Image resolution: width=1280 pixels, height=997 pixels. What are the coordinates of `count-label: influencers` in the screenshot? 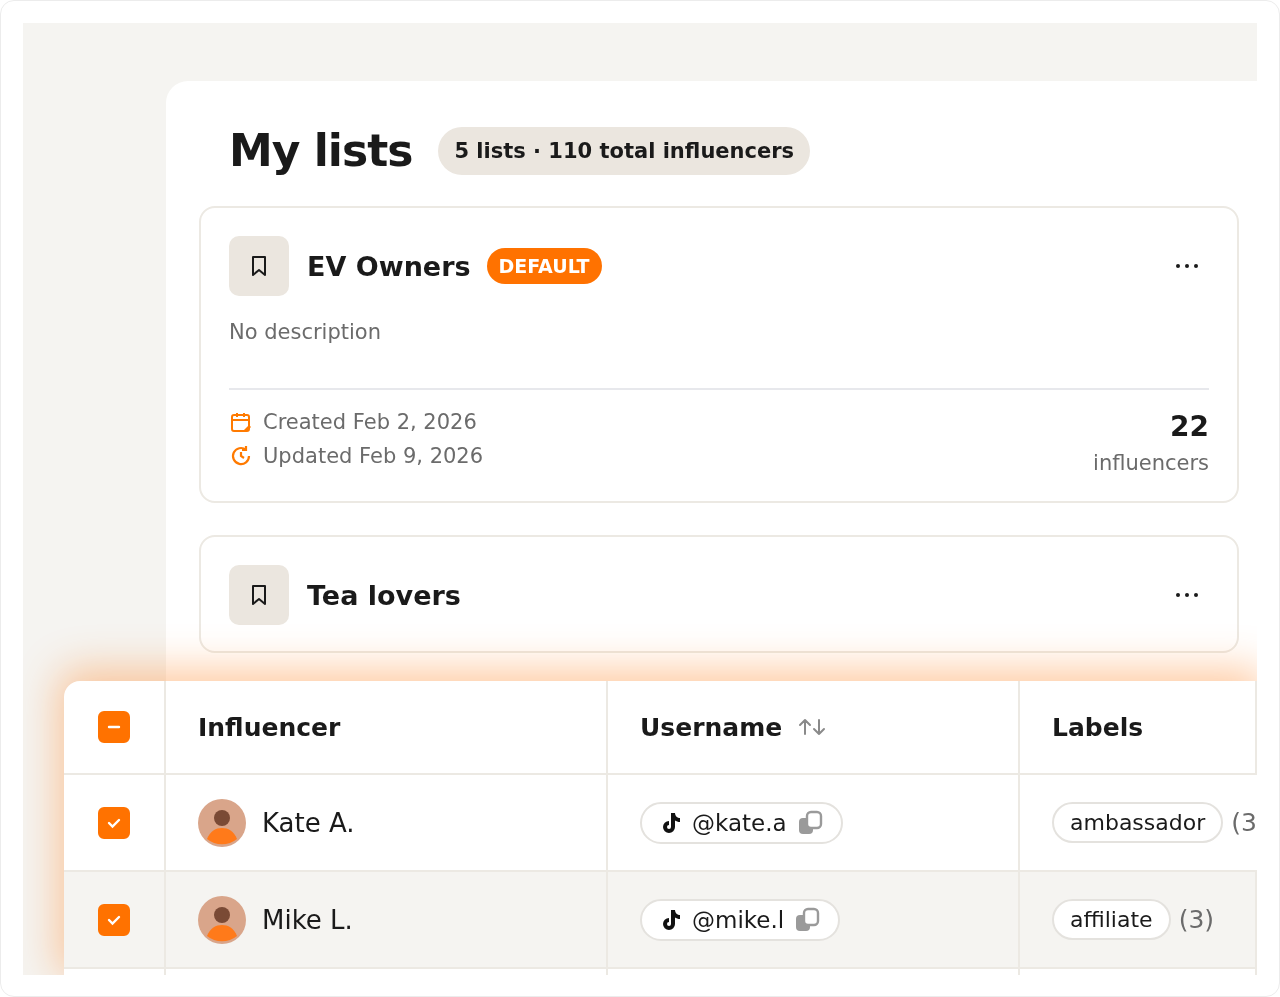 It's located at (1151, 463).